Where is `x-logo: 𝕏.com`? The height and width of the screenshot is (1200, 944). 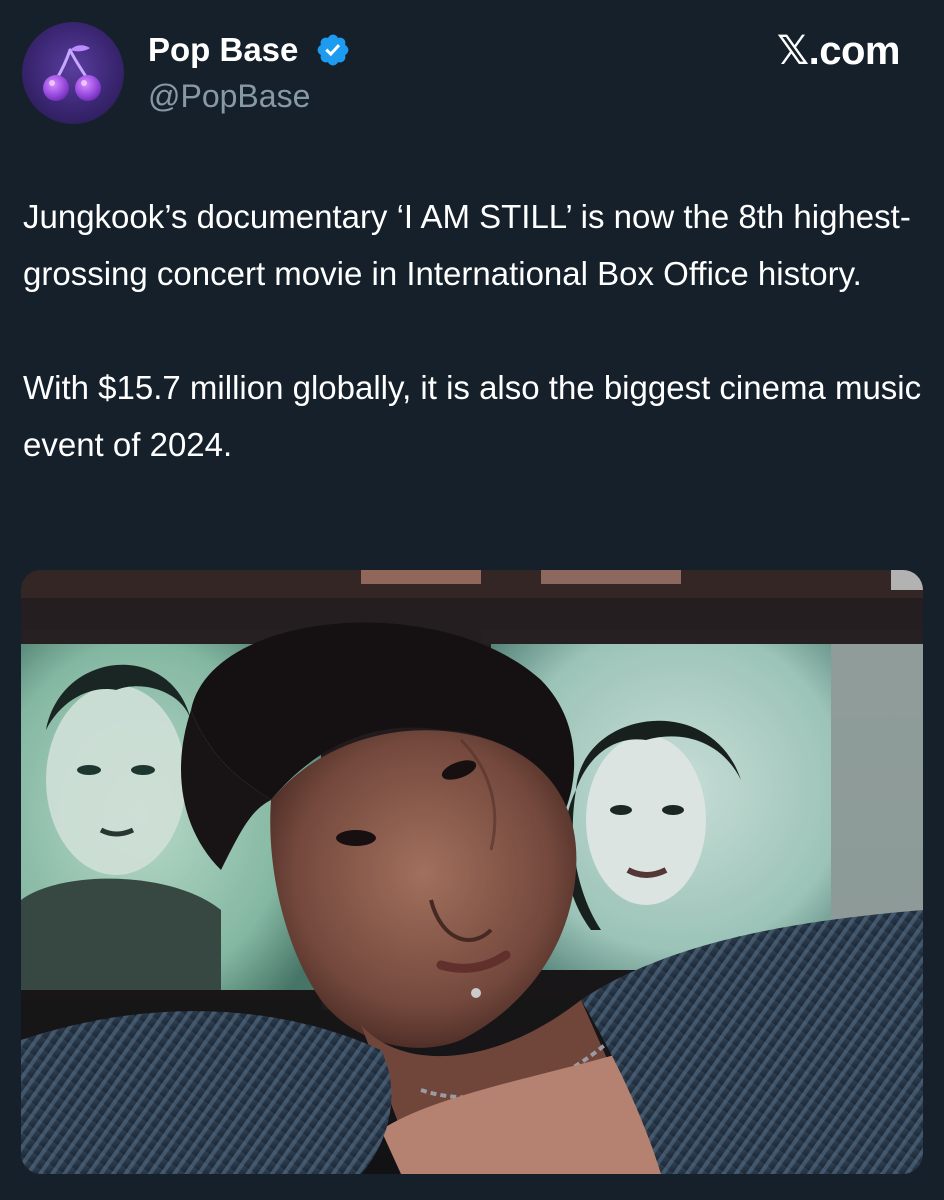 x-logo: 𝕏.com is located at coordinates (838, 51).